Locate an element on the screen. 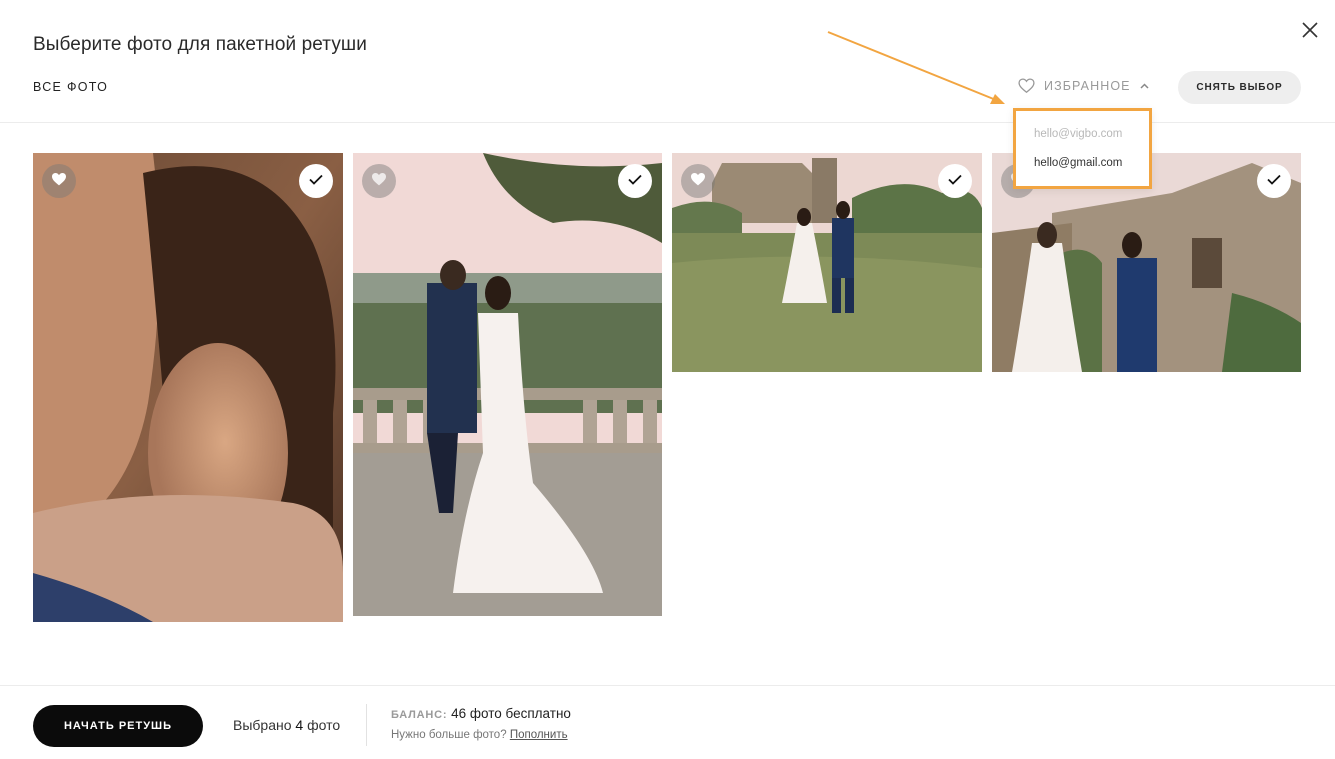 This screenshot has width=1335, height=759. balance-label: БАЛАНС: is located at coordinates (419, 715).